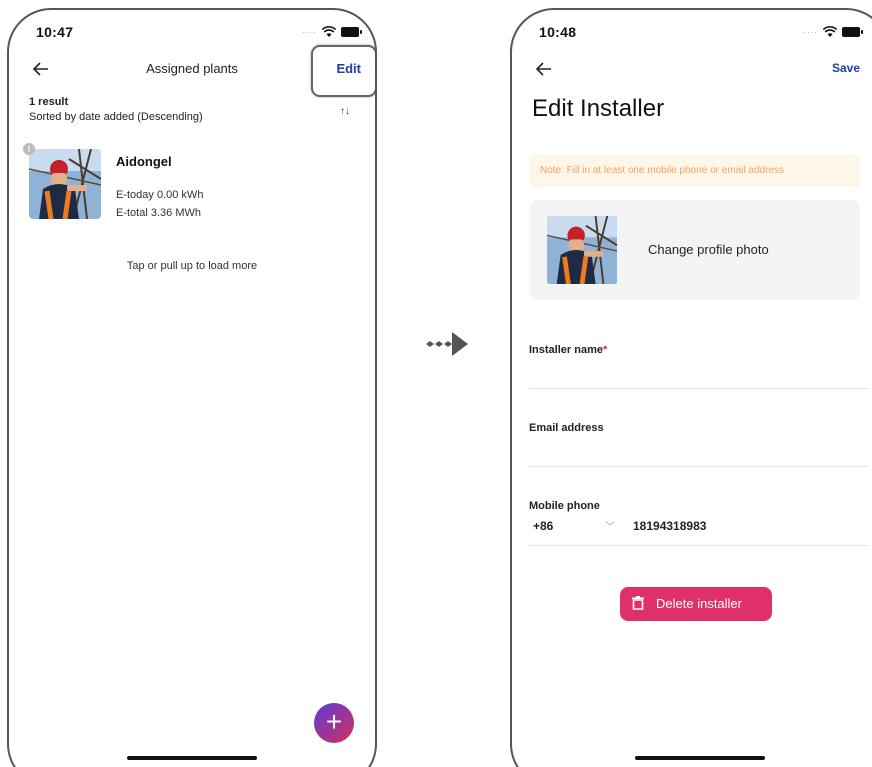 This screenshot has width=872, height=767. Describe the element at coordinates (692, 34) in the screenshot. I see `status-bar: 10:48 ····` at that location.